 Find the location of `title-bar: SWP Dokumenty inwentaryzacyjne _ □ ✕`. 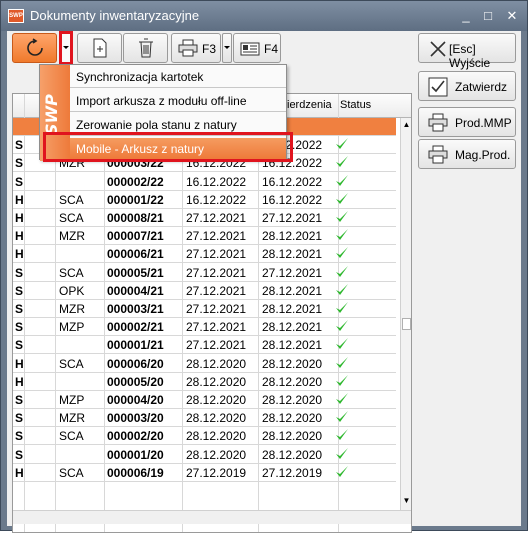

title-bar: SWP Dokumenty inwentaryzacyjne _ □ ✕ is located at coordinates (264, 16).